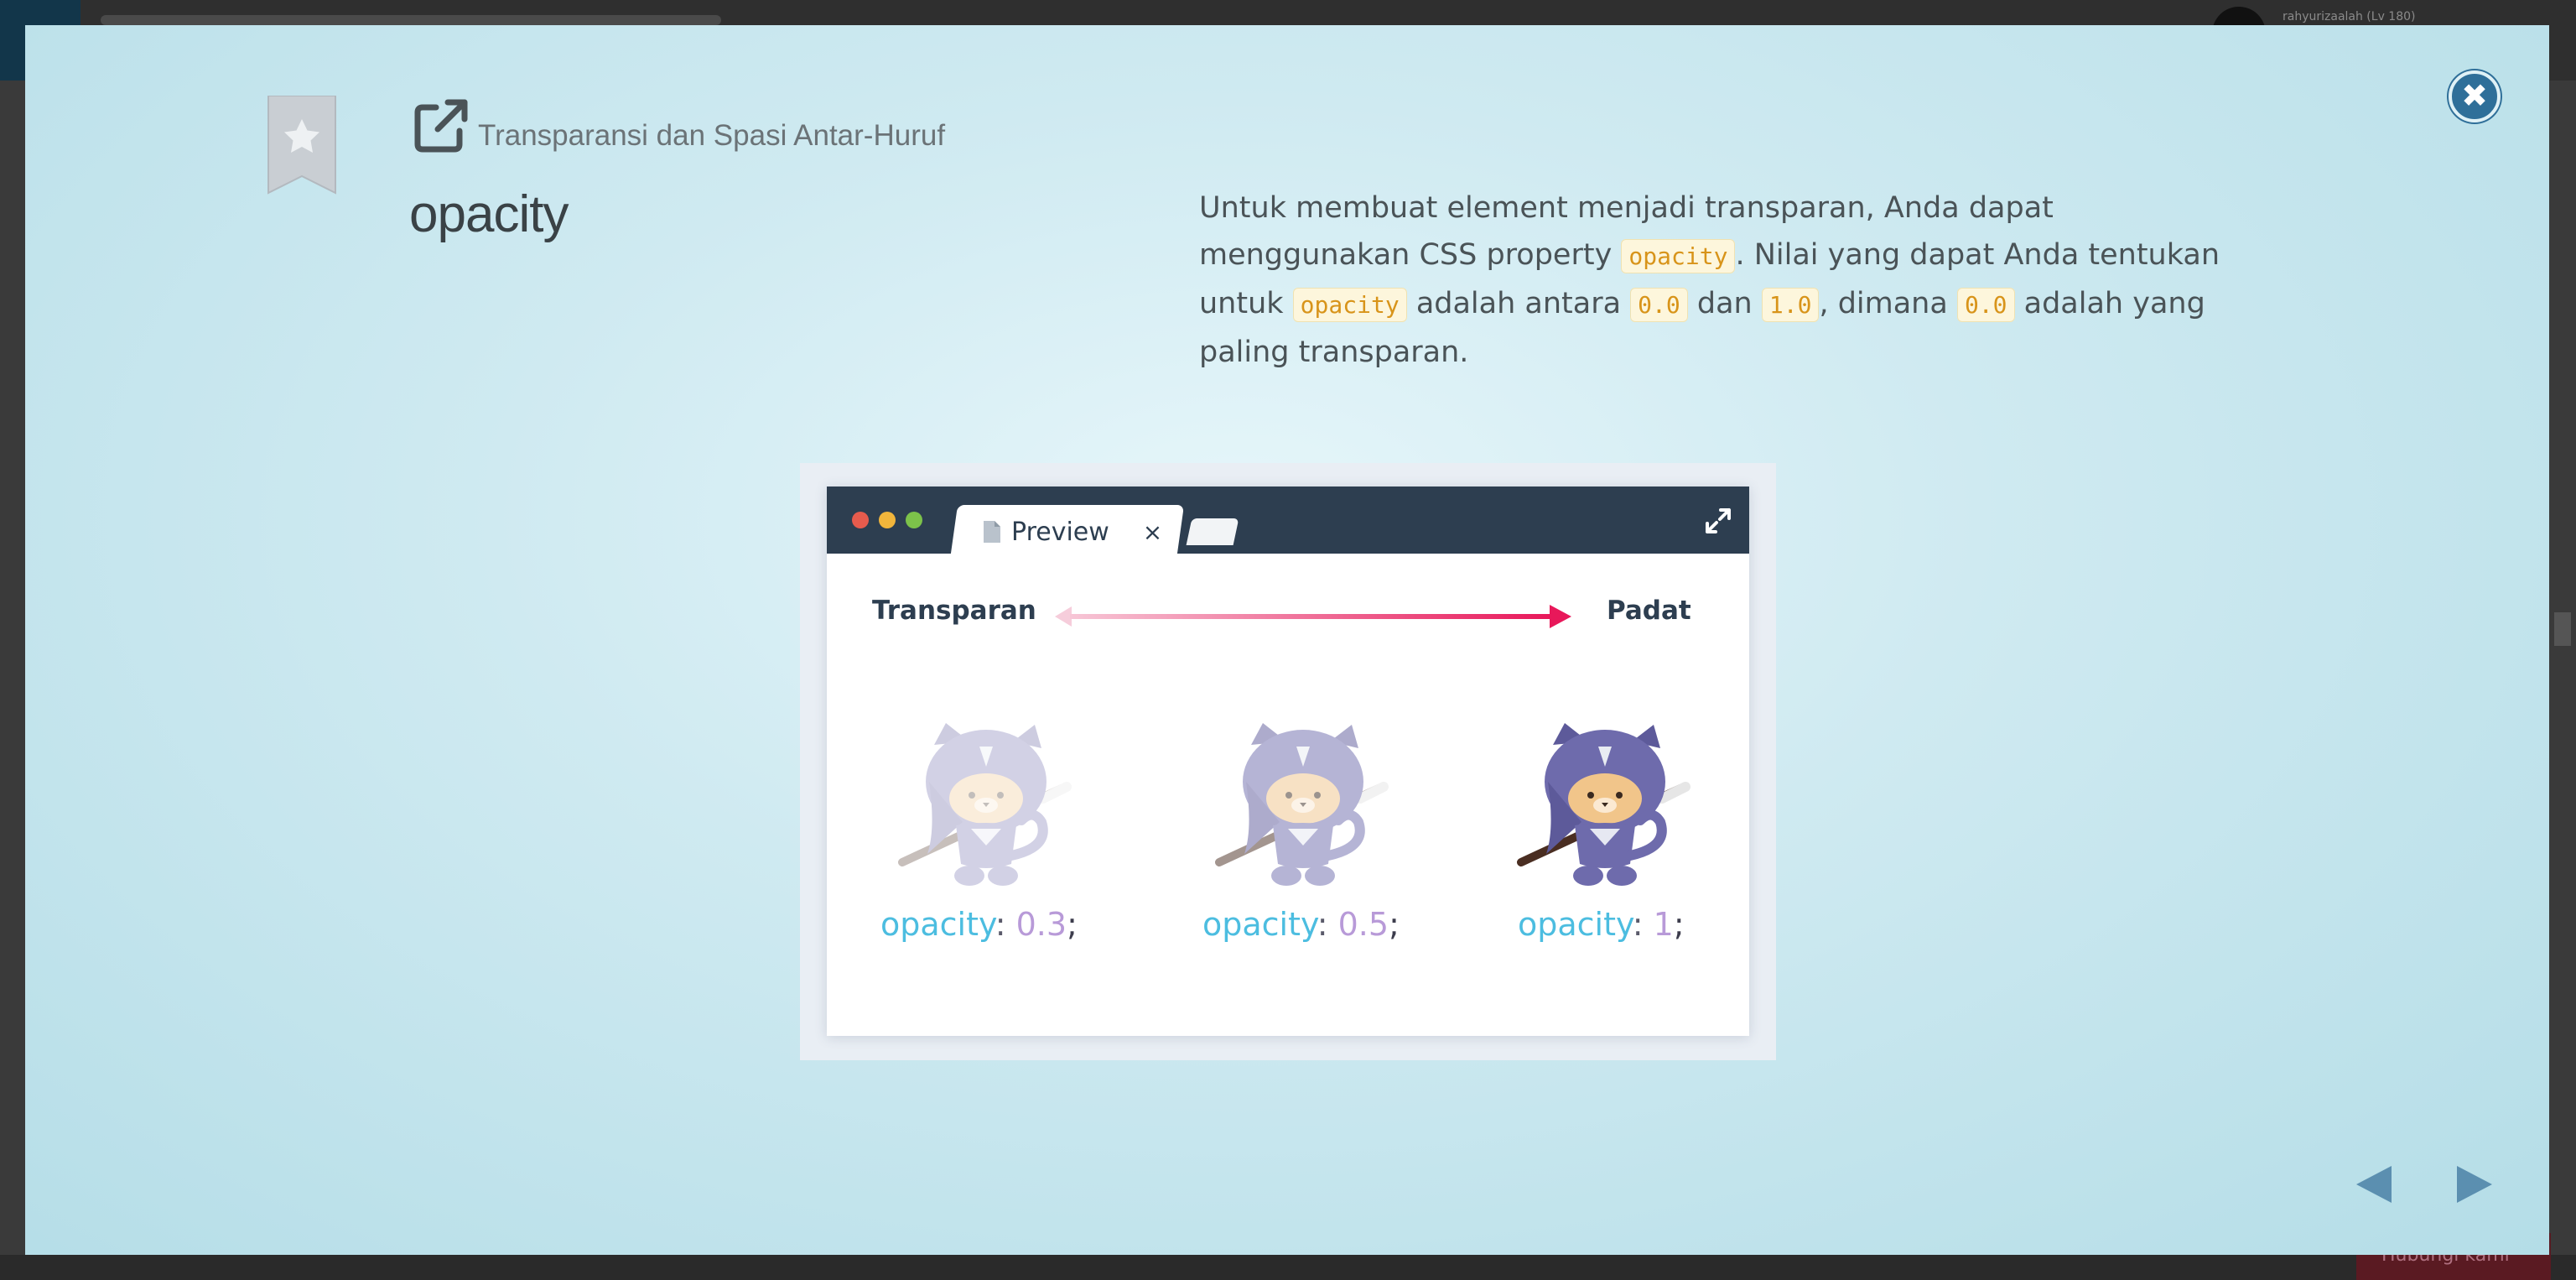 The image size is (2576, 1280). Describe the element at coordinates (861, 520) in the screenshot. I see `window-close-dot` at that location.